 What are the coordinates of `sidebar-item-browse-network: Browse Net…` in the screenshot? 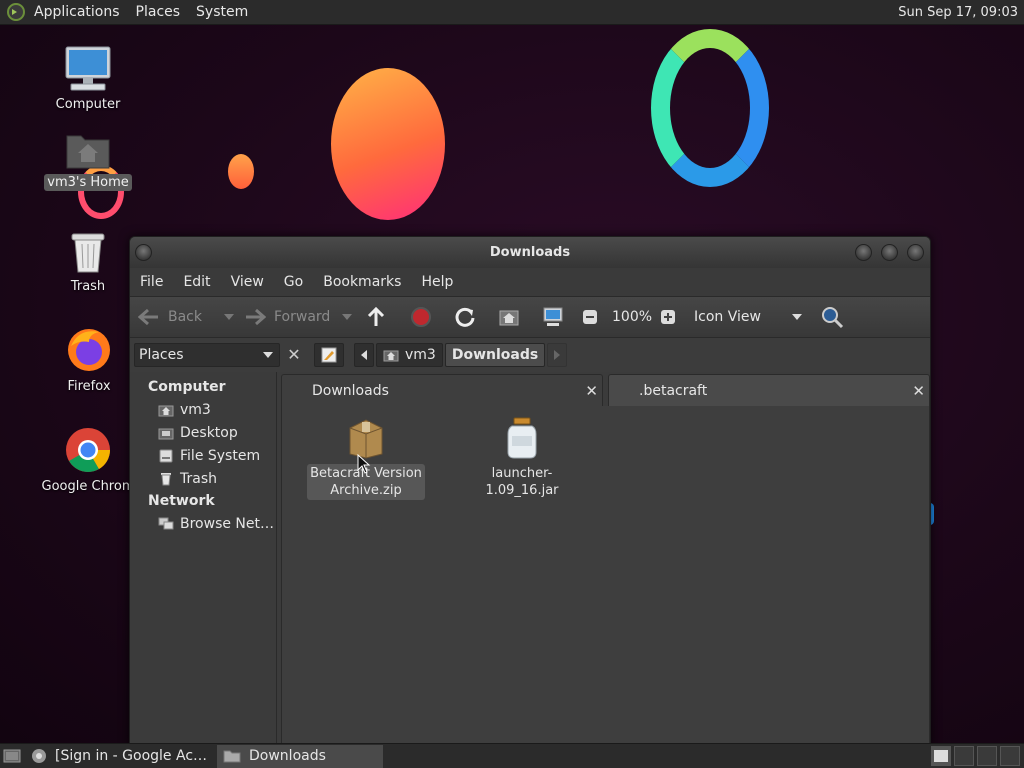 It's located at (203, 523).